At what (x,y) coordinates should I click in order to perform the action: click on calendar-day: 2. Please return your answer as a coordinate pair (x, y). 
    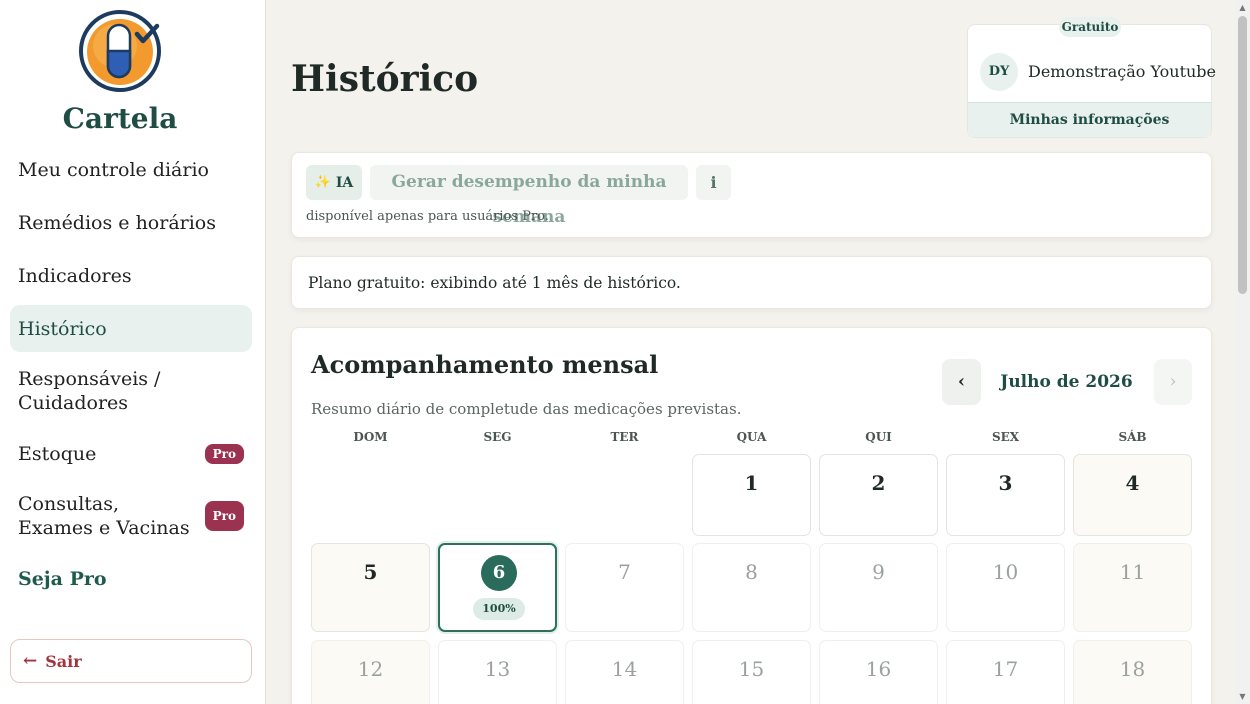
    Looking at the image, I should click on (878, 495).